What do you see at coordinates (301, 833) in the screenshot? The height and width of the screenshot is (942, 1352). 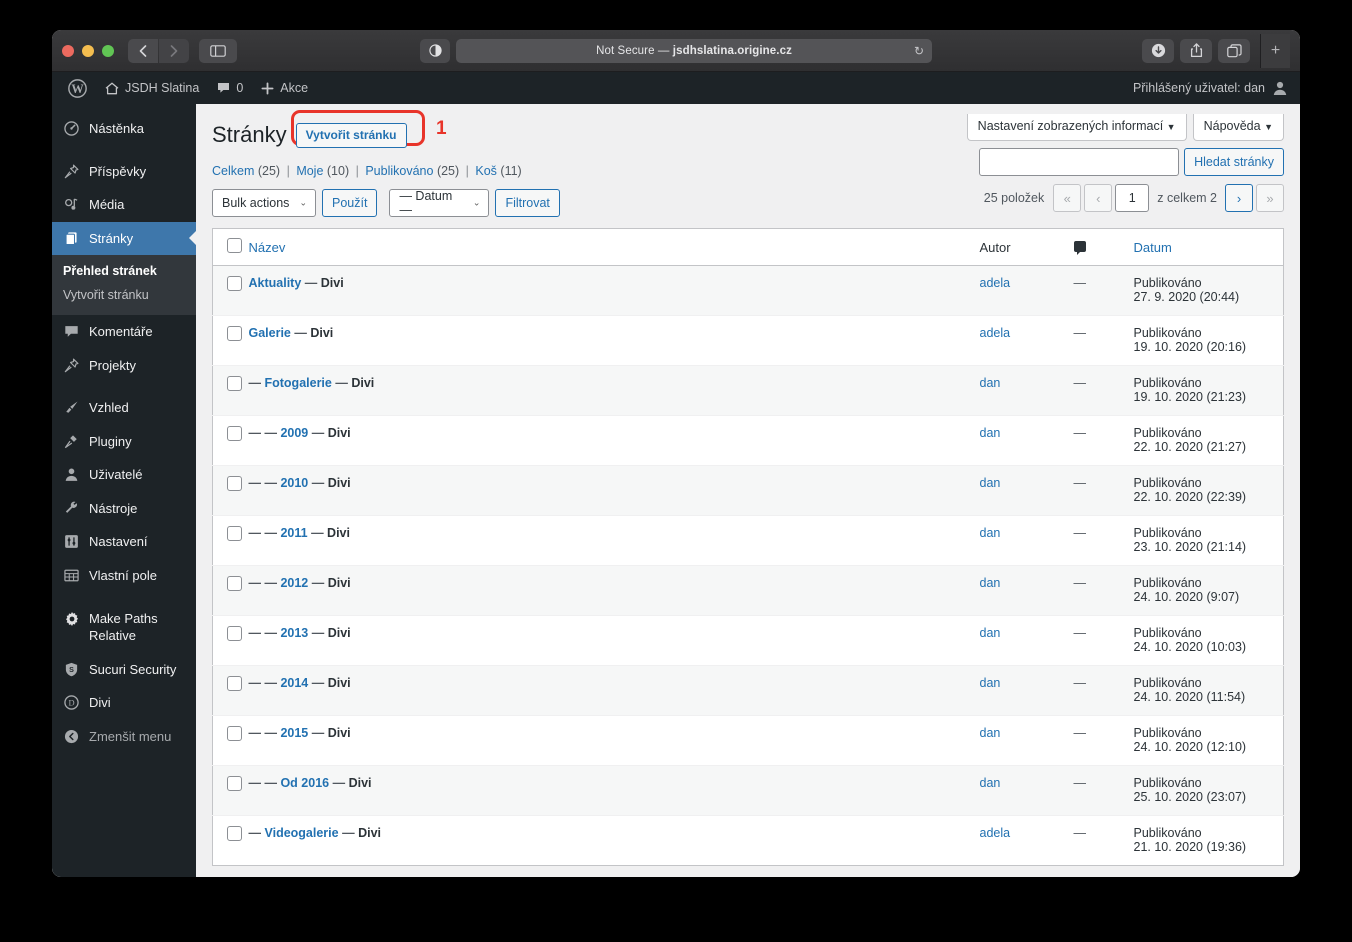 I see `page-title-link: Videogalerie` at bounding box center [301, 833].